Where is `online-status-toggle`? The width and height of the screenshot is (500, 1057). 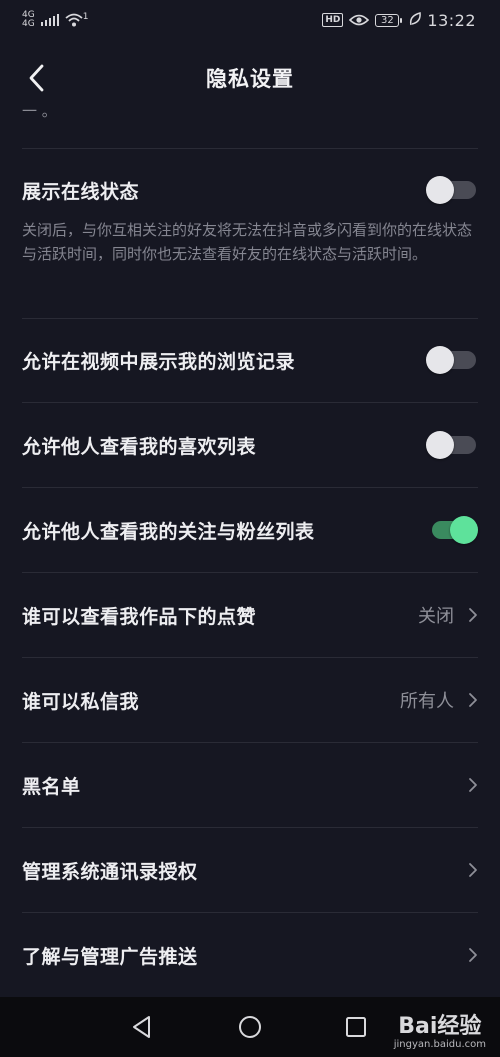 online-status-toggle is located at coordinates (452, 190).